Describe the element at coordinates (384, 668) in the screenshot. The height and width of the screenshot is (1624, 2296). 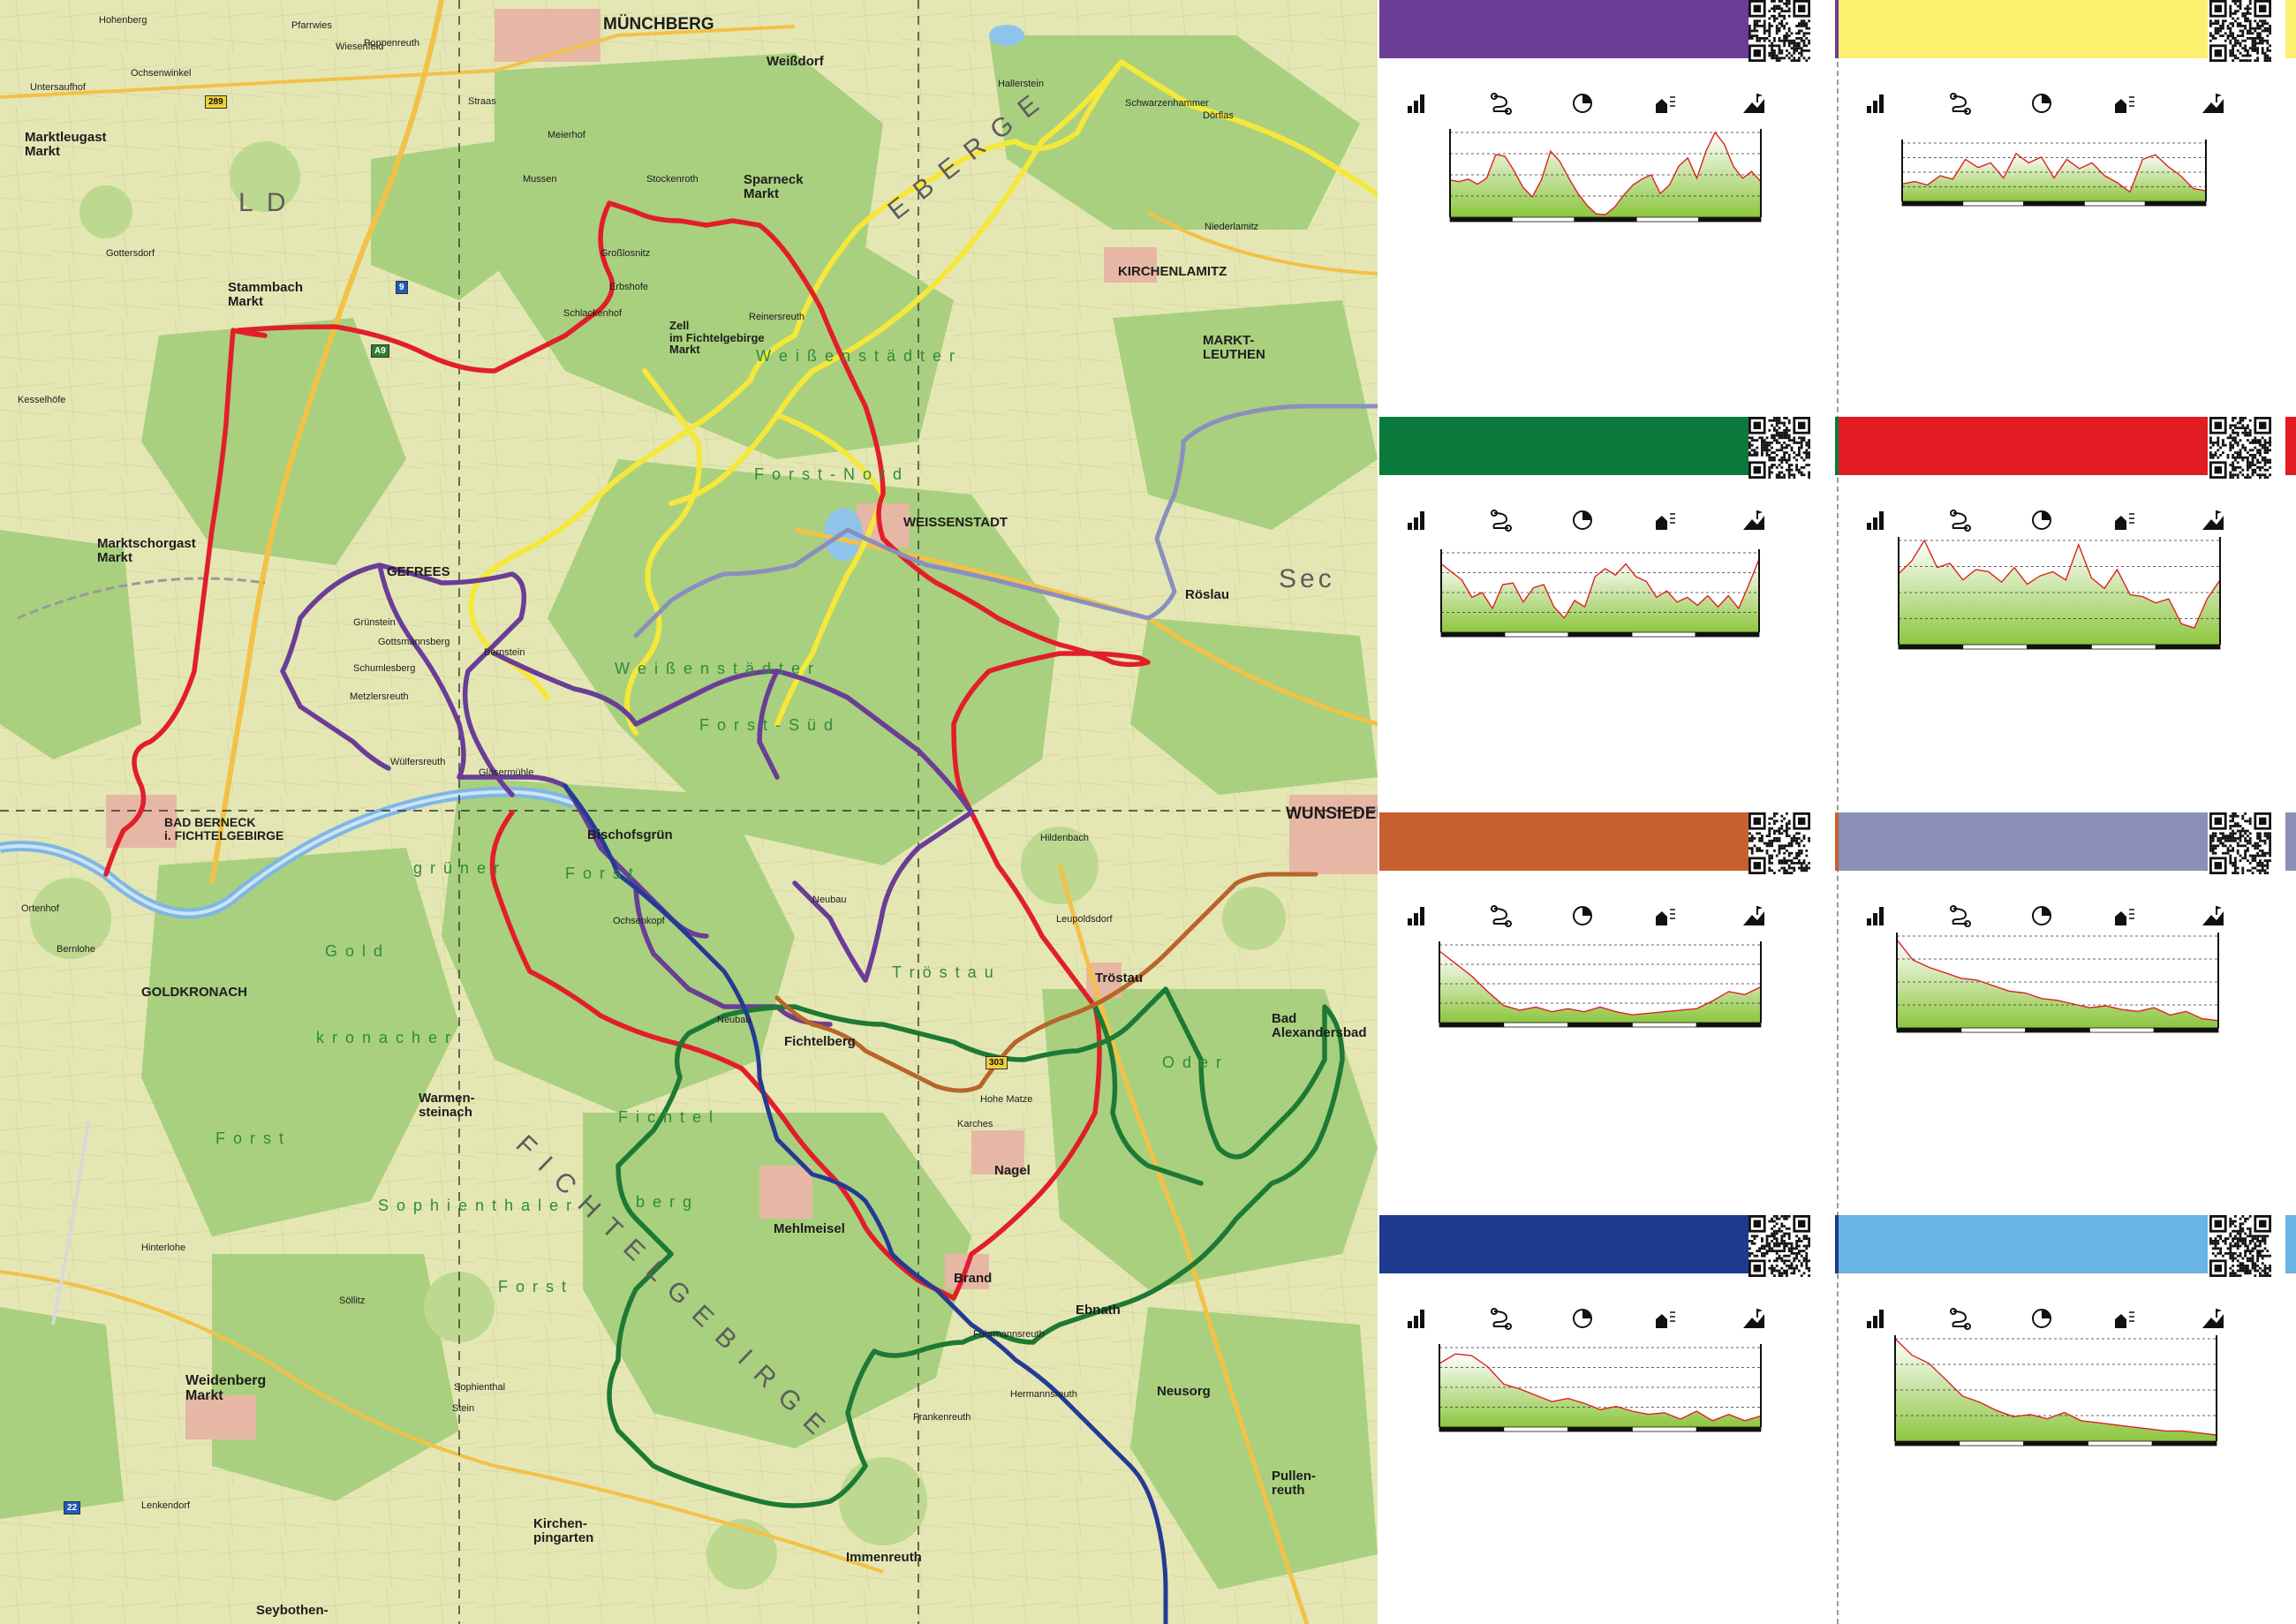
I see `village-label: Schumlesberg` at that location.